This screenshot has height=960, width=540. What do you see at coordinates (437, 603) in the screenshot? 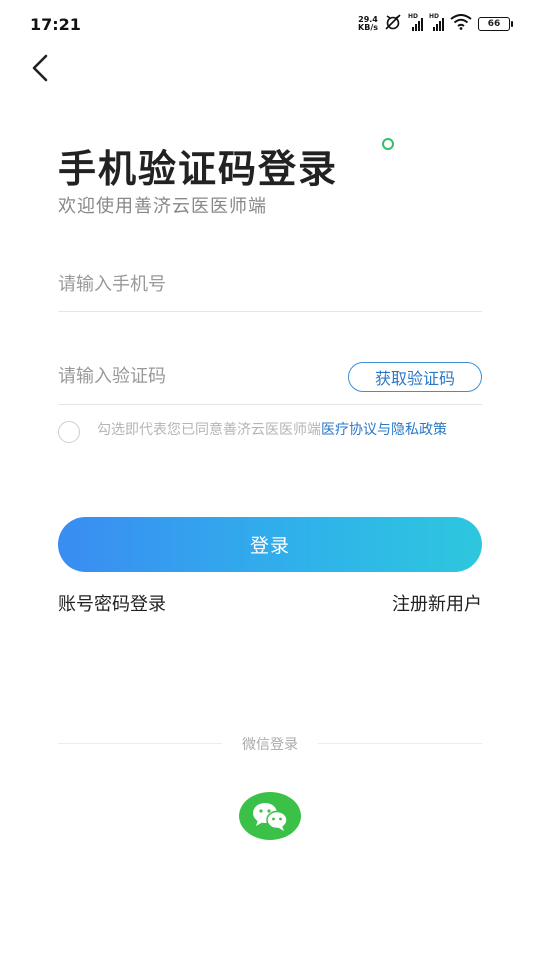
I see `register-link: 注册新用户` at bounding box center [437, 603].